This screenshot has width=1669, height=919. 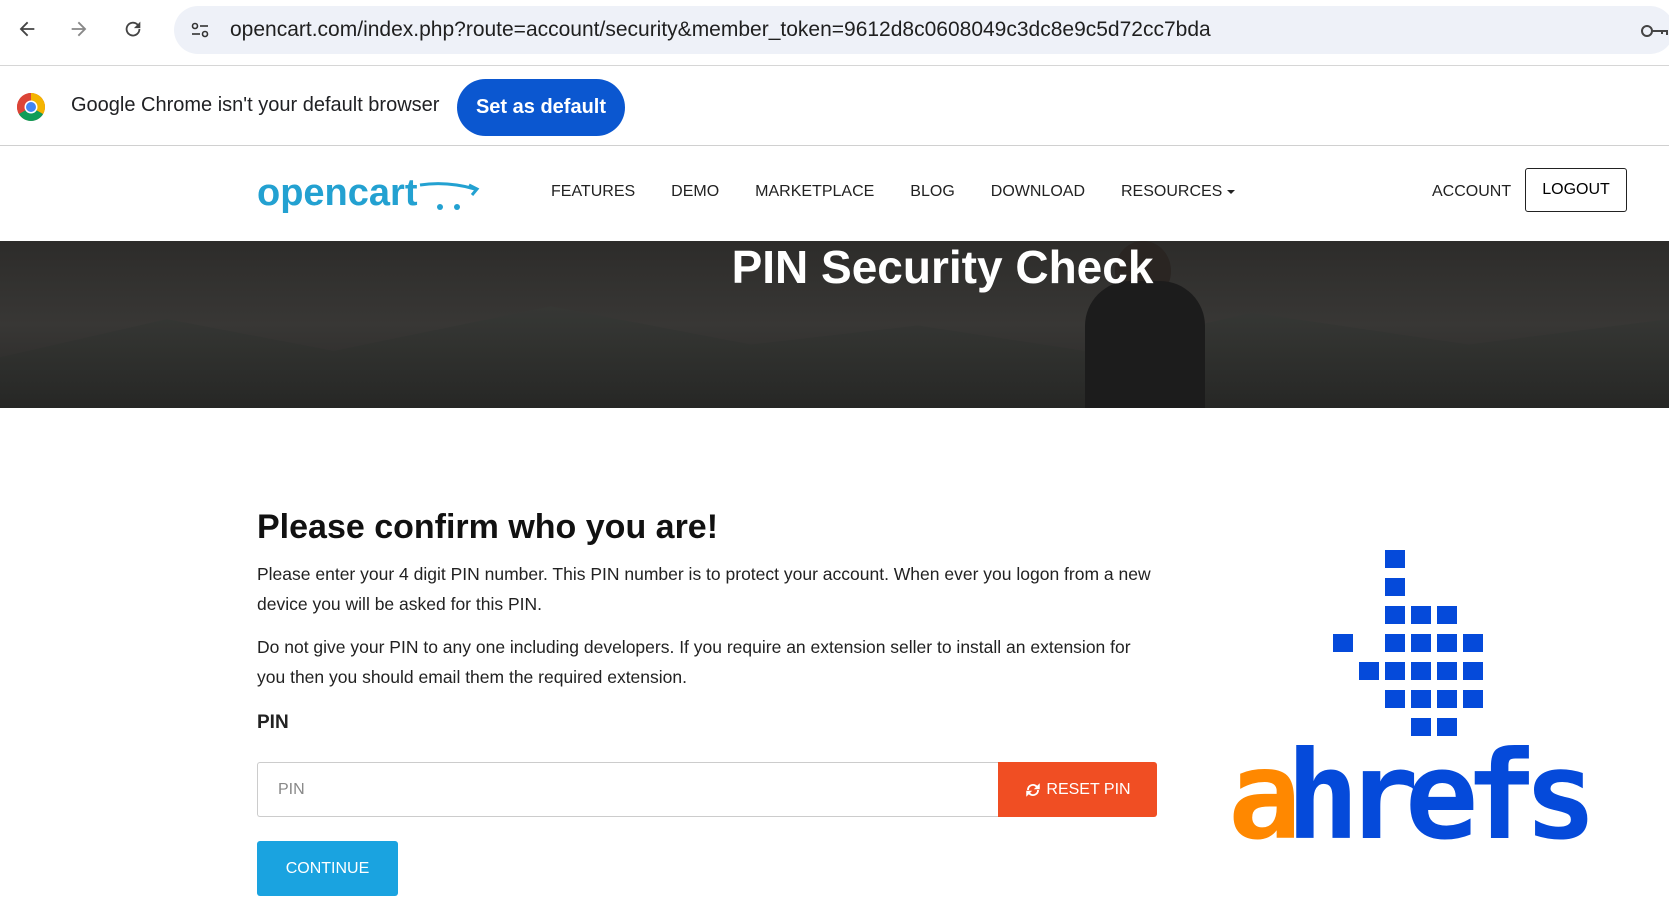 What do you see at coordinates (1033, 789) in the screenshot?
I see `refresh-icon` at bounding box center [1033, 789].